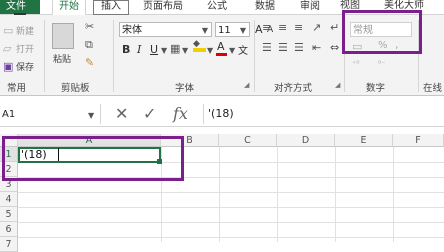 The image size is (444, 252). What do you see at coordinates (25, 48) in the screenshot?
I see `open-button: 打开` at bounding box center [25, 48].